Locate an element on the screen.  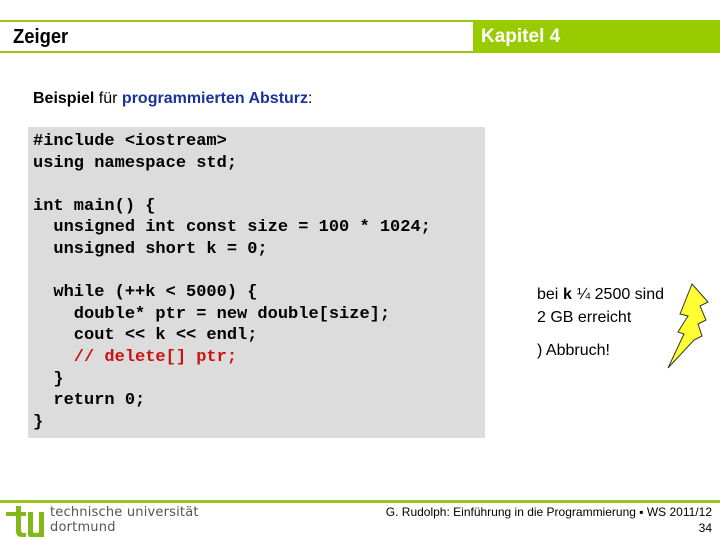
university-name: technische universität dortmund is located at coordinates (124, 520).